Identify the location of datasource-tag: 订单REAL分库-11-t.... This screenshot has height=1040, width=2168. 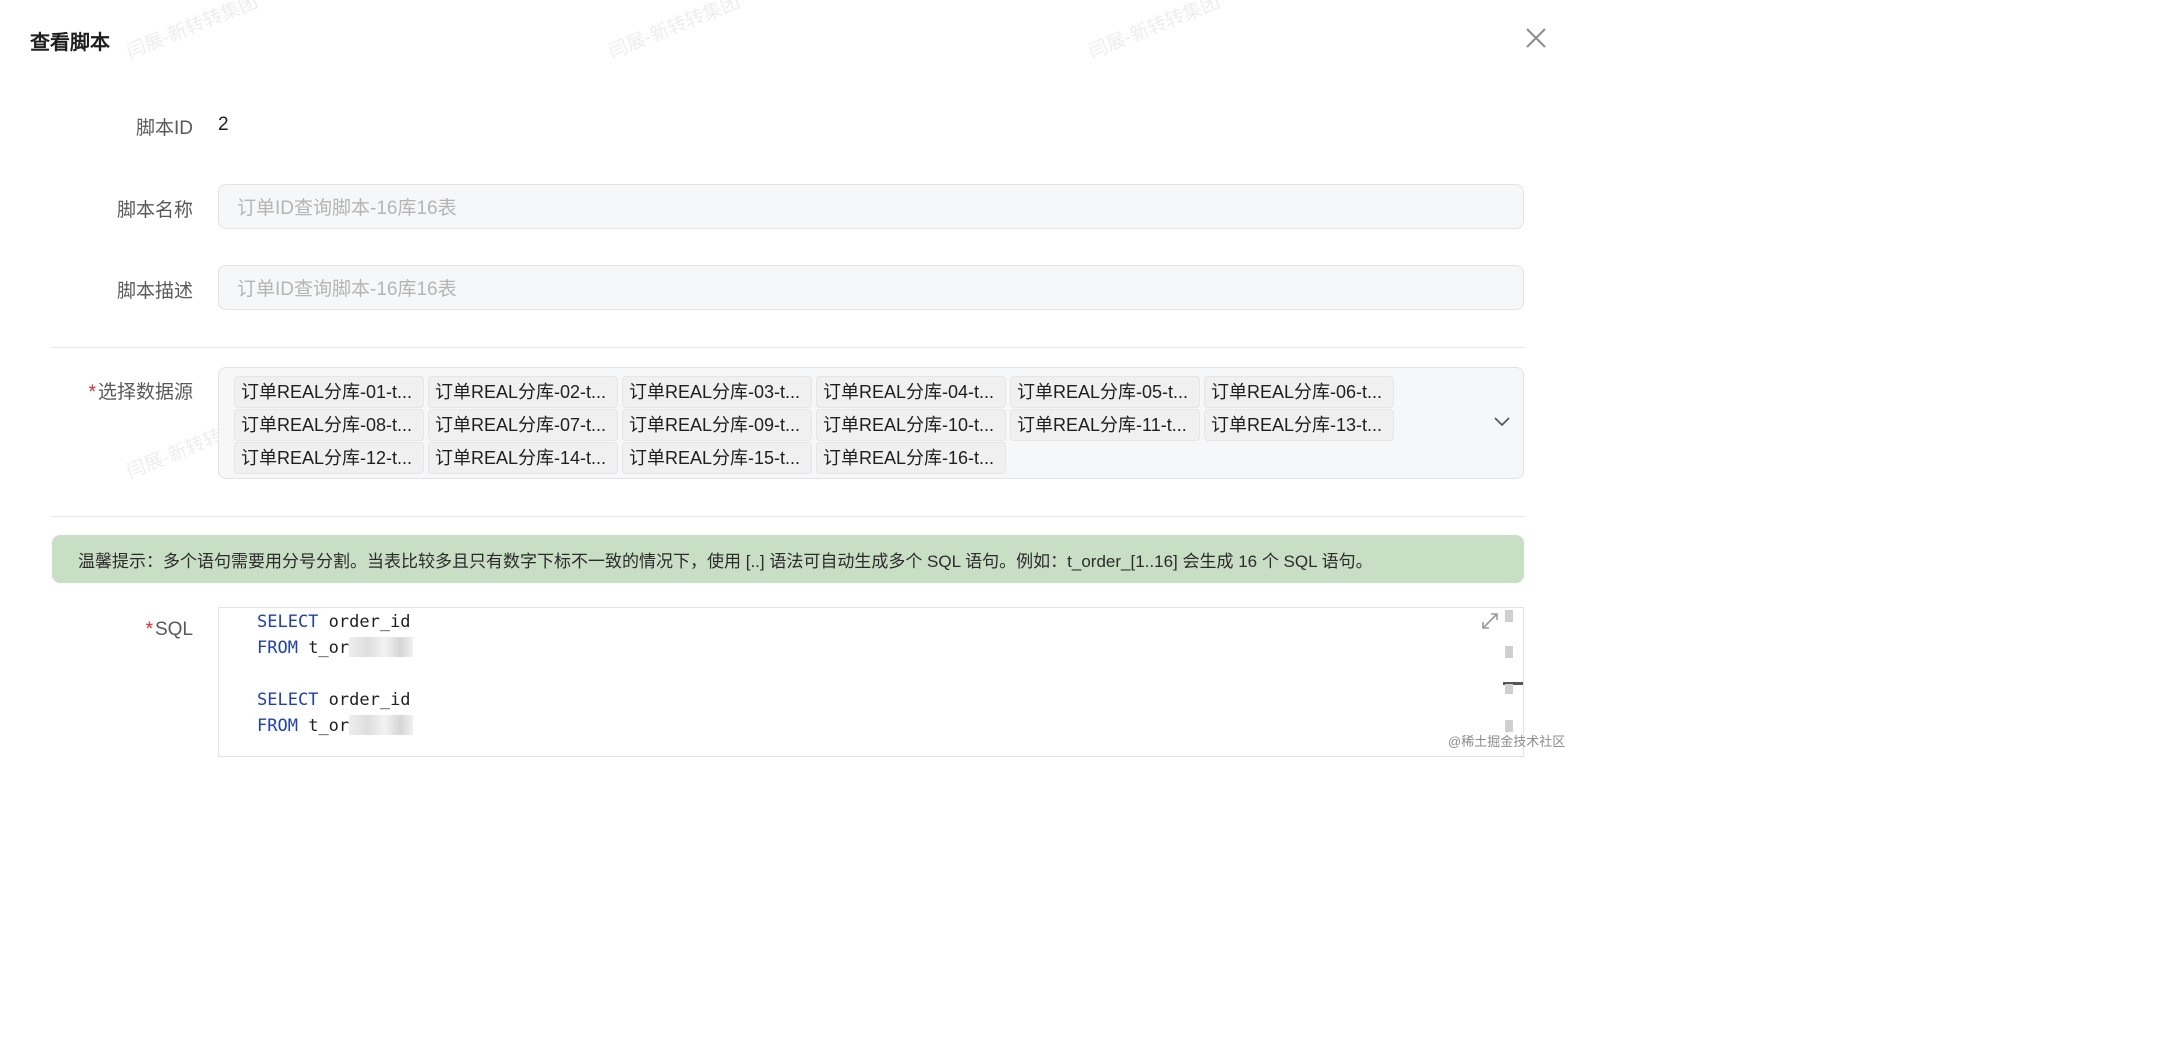
(1105, 425).